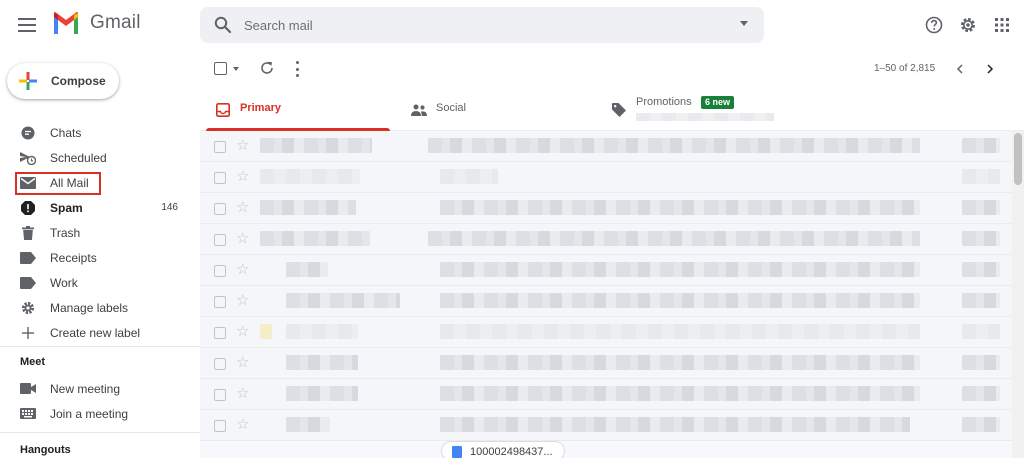 The width and height of the screenshot is (1024, 458). Describe the element at coordinates (496, 109) in the screenshot. I see `tab-social: Social` at that location.